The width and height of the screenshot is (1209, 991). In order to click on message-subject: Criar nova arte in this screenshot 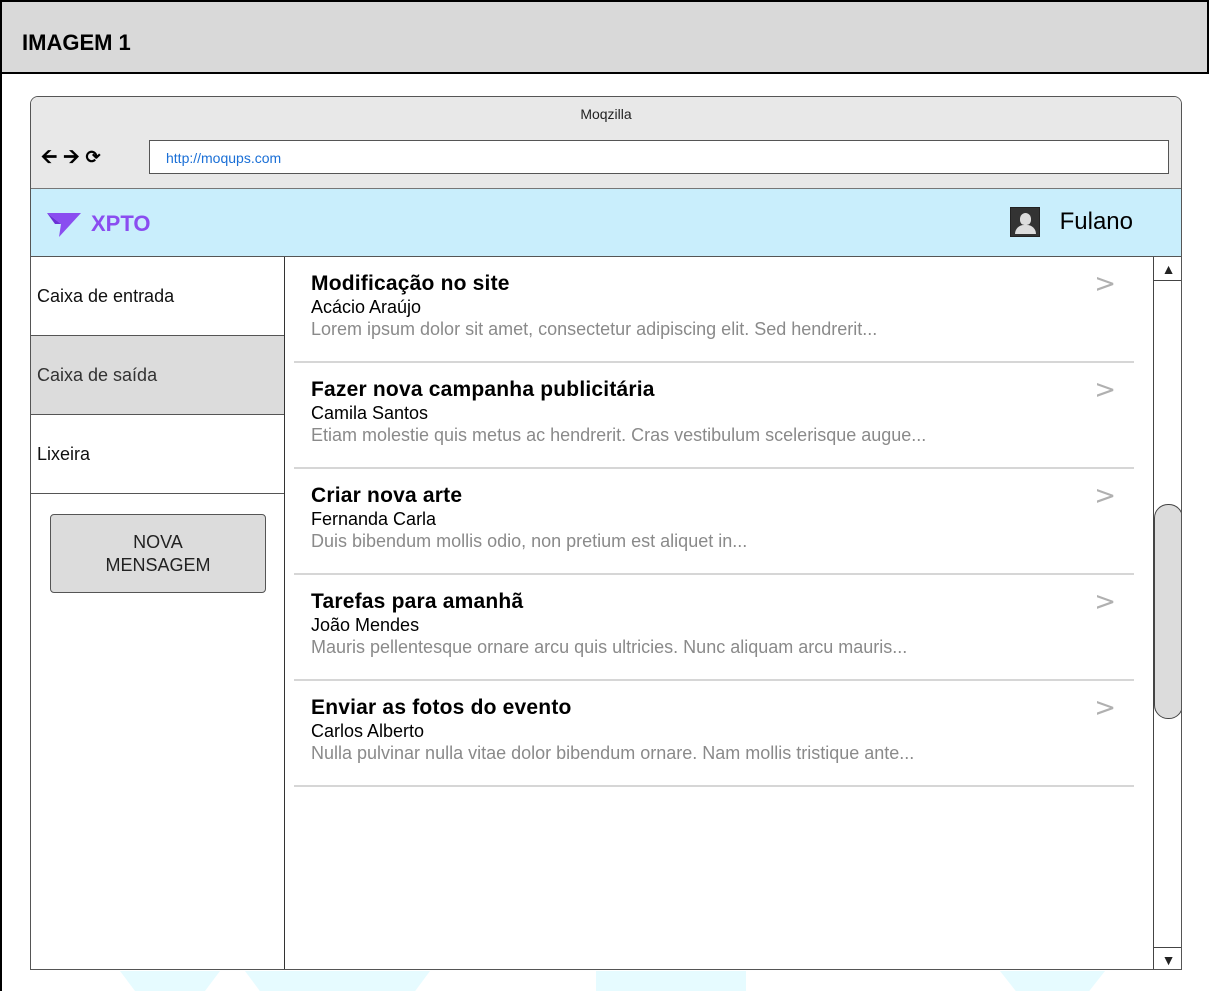, I will do `click(387, 495)`.